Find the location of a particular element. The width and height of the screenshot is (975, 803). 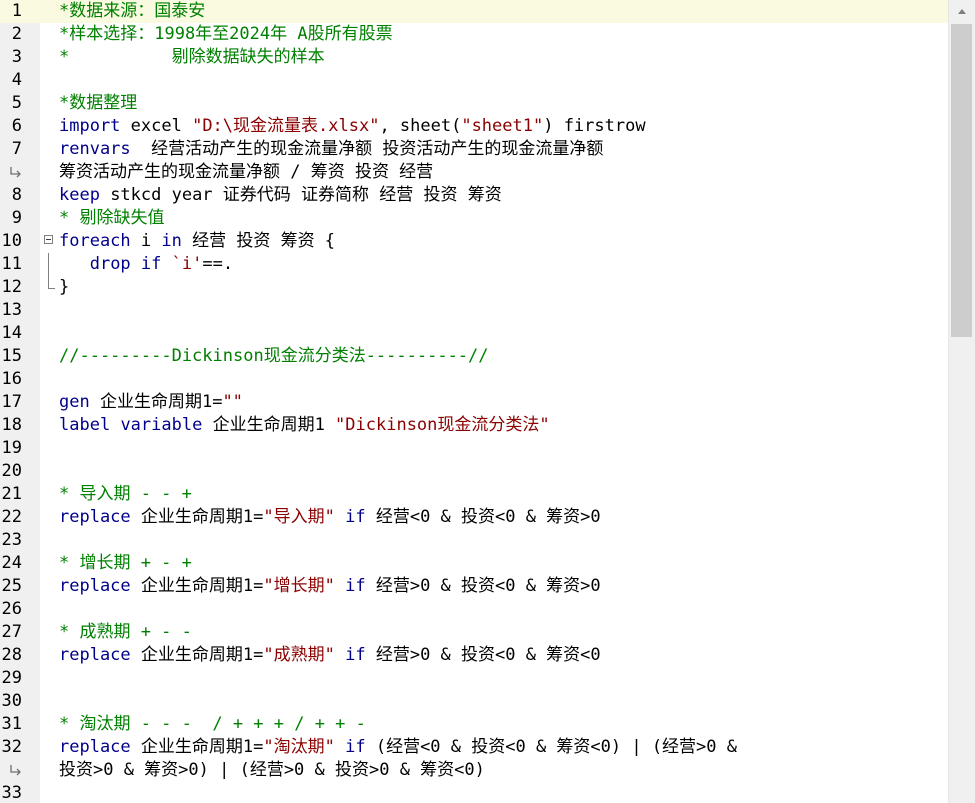

code-line: 24 * 增长期 + - + is located at coordinates (474, 563).